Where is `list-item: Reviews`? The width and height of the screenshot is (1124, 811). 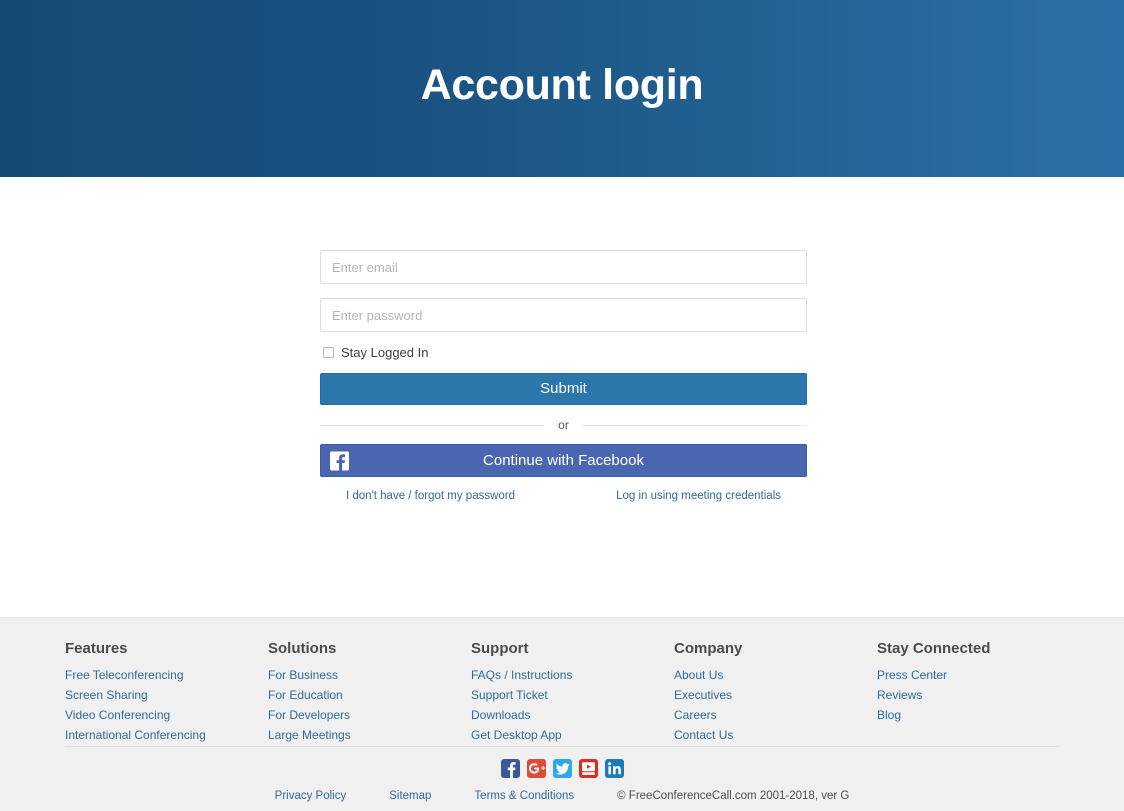
list-item: Reviews is located at coordinates (933, 695).